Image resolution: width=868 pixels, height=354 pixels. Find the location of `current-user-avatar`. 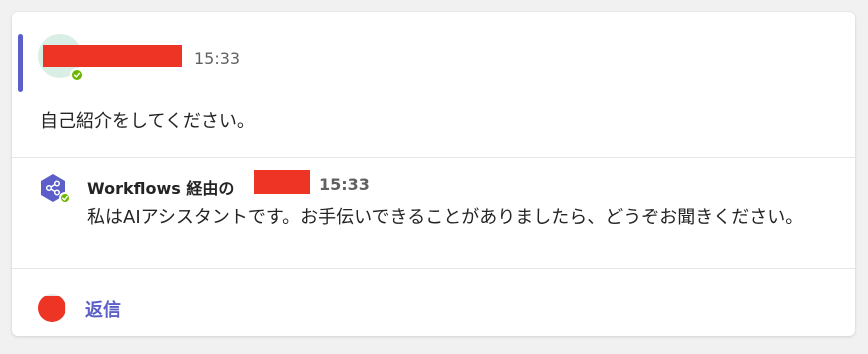

current-user-avatar is located at coordinates (52, 308).